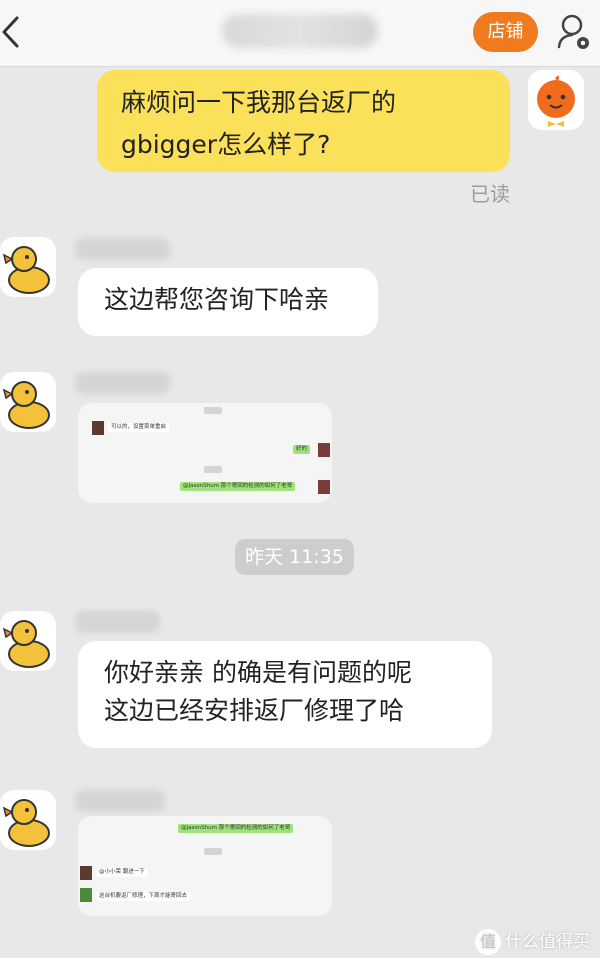 The height and width of the screenshot is (958, 600). What do you see at coordinates (143, 896) in the screenshot?
I see `mini-message: 这台机要返厂修理，下周才能寄回去` at bounding box center [143, 896].